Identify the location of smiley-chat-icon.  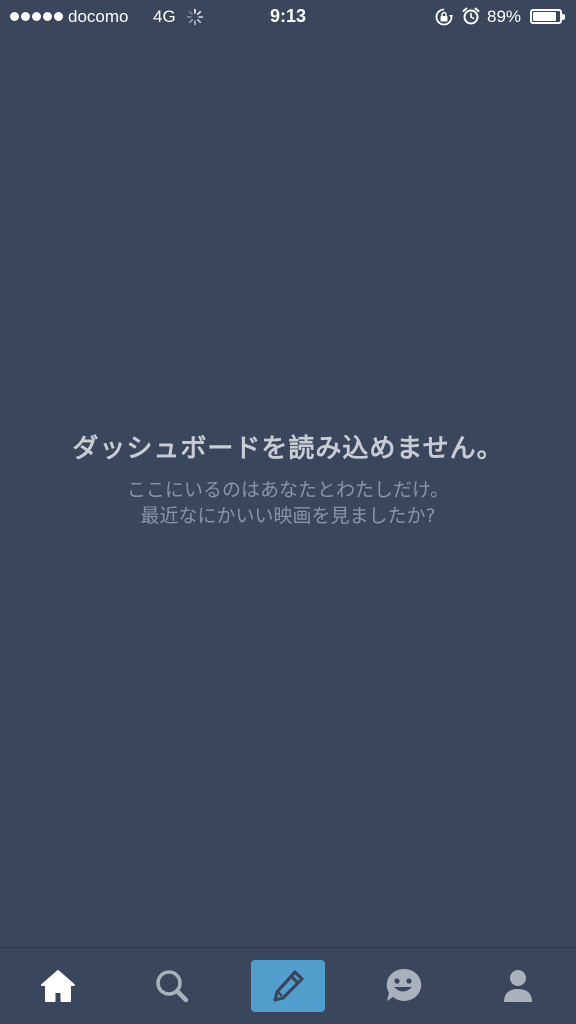
(404, 984).